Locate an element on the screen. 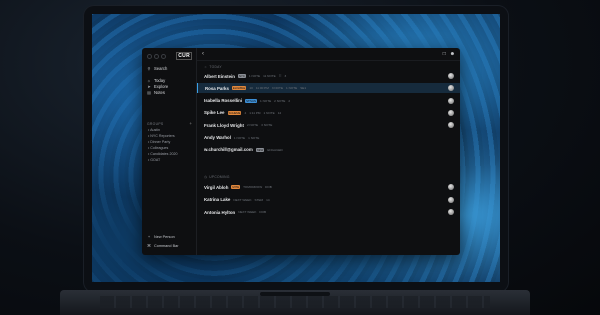  sidebar-item-label: Today is located at coordinates (160, 80).